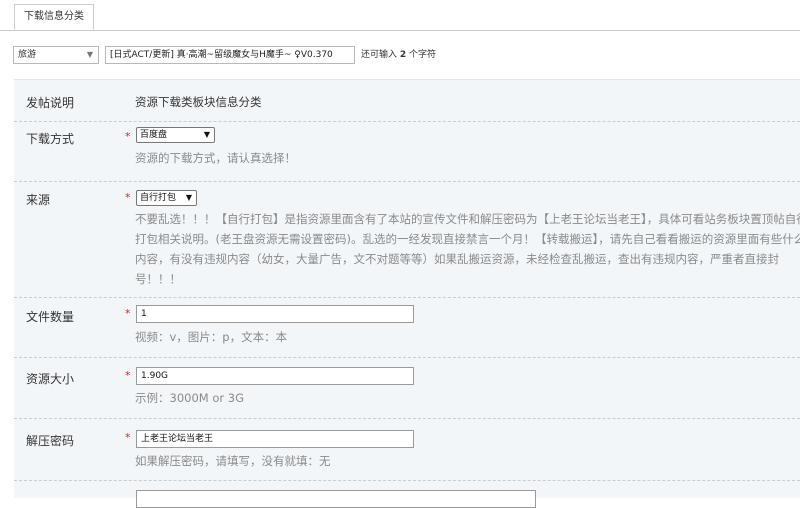 This screenshot has width=800, height=508. Describe the element at coordinates (400, 15) in the screenshot. I see `tab-bar: 下载信息分类` at that location.